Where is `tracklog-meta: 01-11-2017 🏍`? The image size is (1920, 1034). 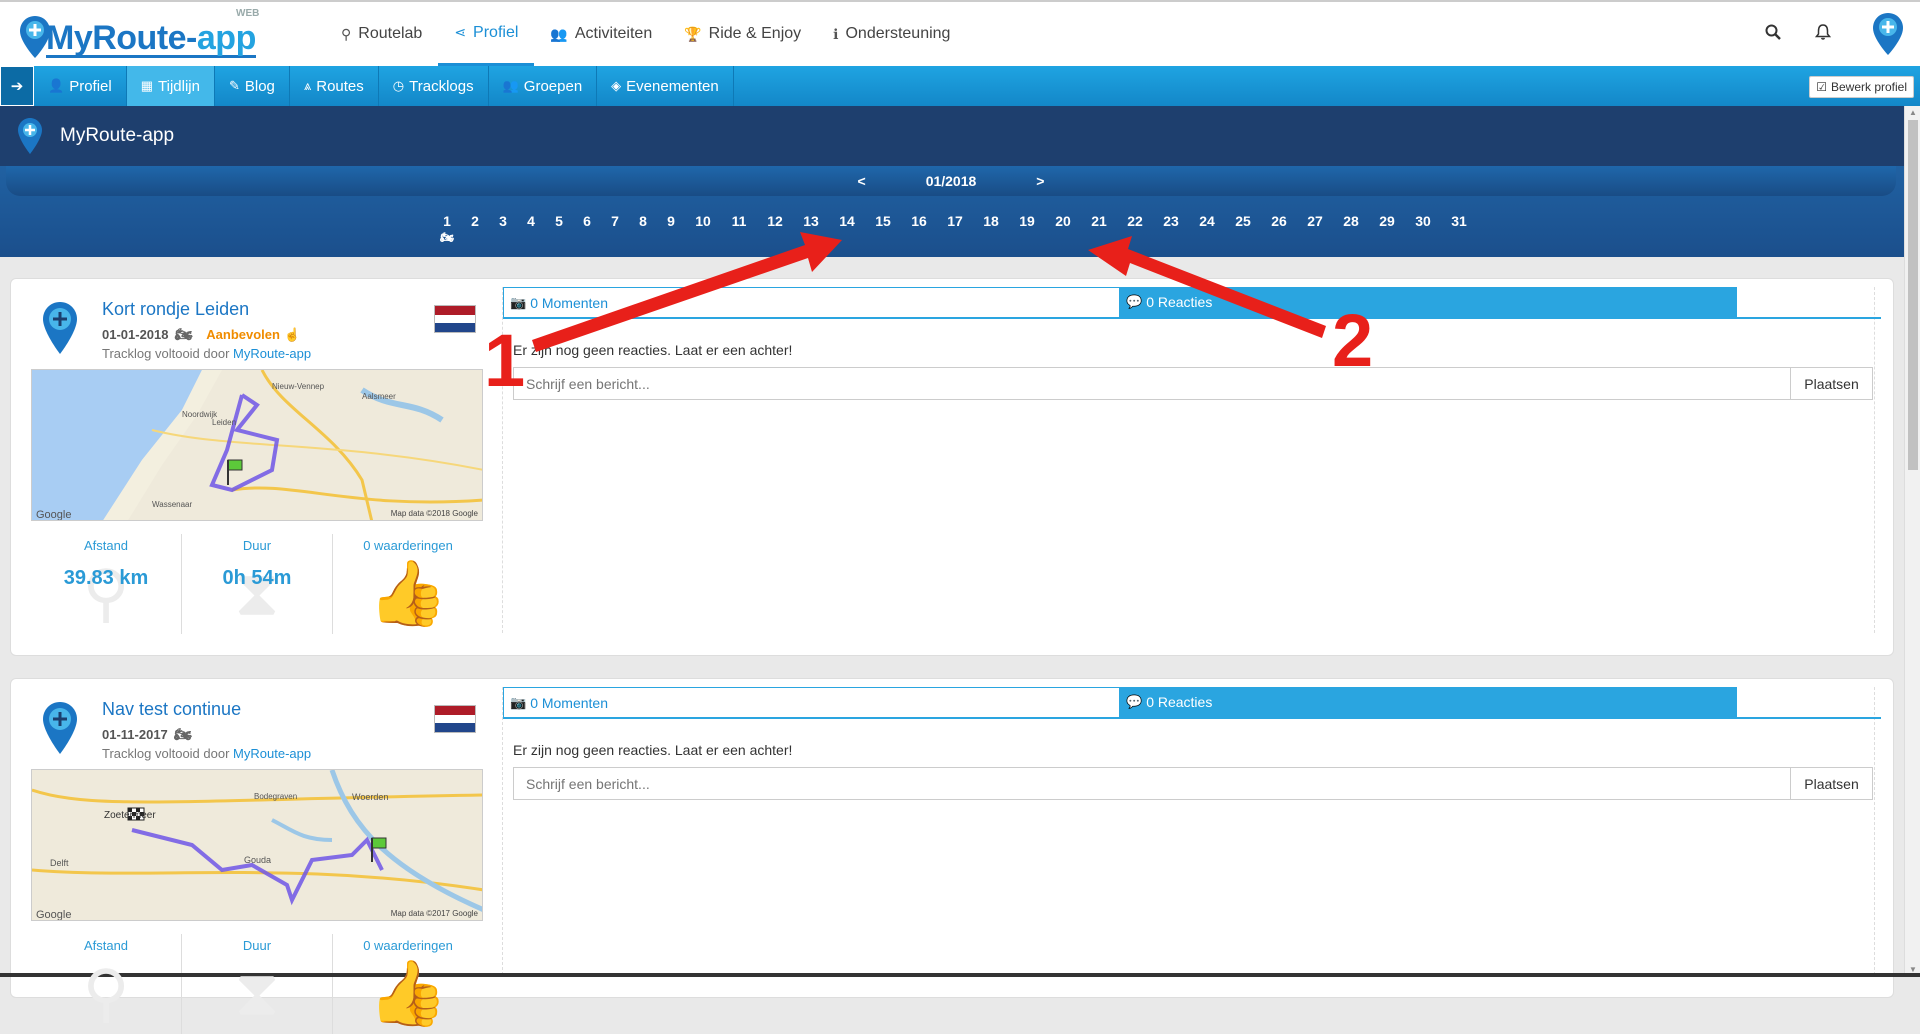
tracklog-meta: 01-11-2017 🏍 is located at coordinates (147, 734).